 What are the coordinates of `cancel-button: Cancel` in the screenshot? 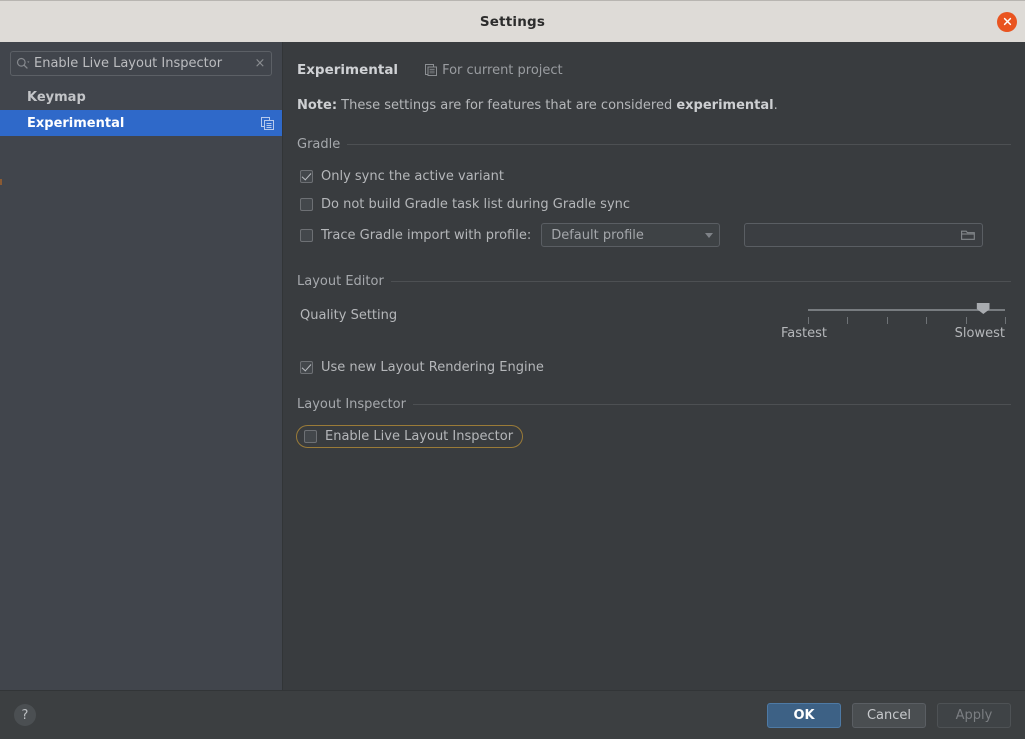 It's located at (889, 715).